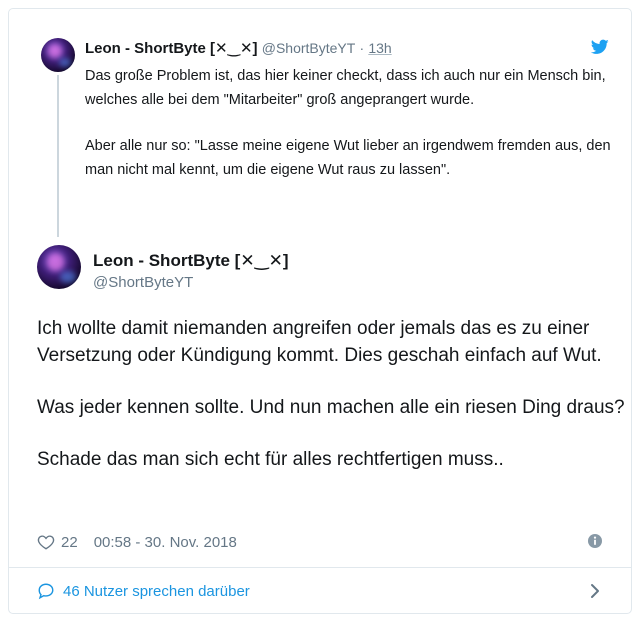  I want to click on tweet-timestamp: 00:58 - 30. Nov. 2018, so click(165, 542).